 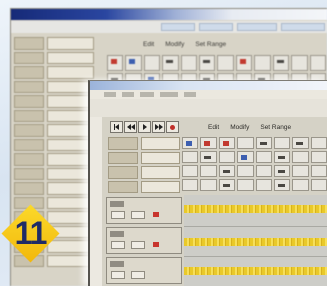 What do you see at coordinates (116, 127) in the screenshot?
I see `skip-back-button` at bounding box center [116, 127].